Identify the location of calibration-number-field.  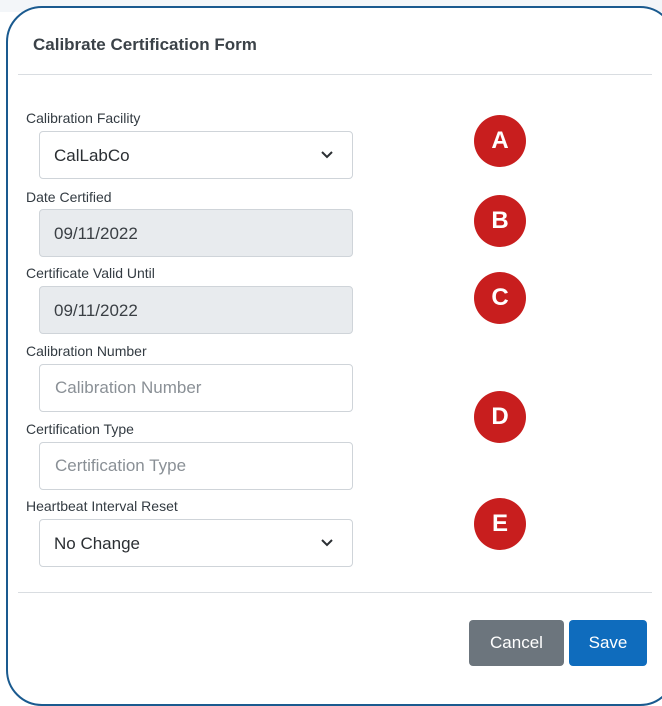
(196, 388).